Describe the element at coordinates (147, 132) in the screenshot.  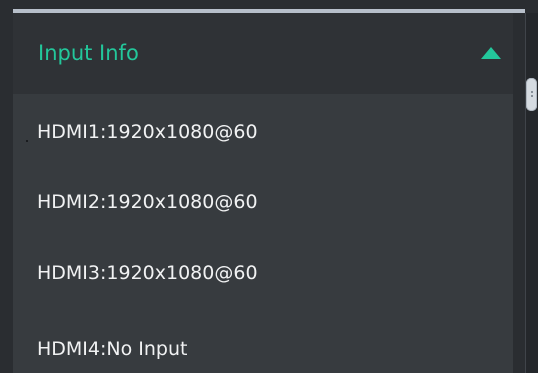
I see `input-row-hdmi1: HDMI1:1920x1080@60` at that location.